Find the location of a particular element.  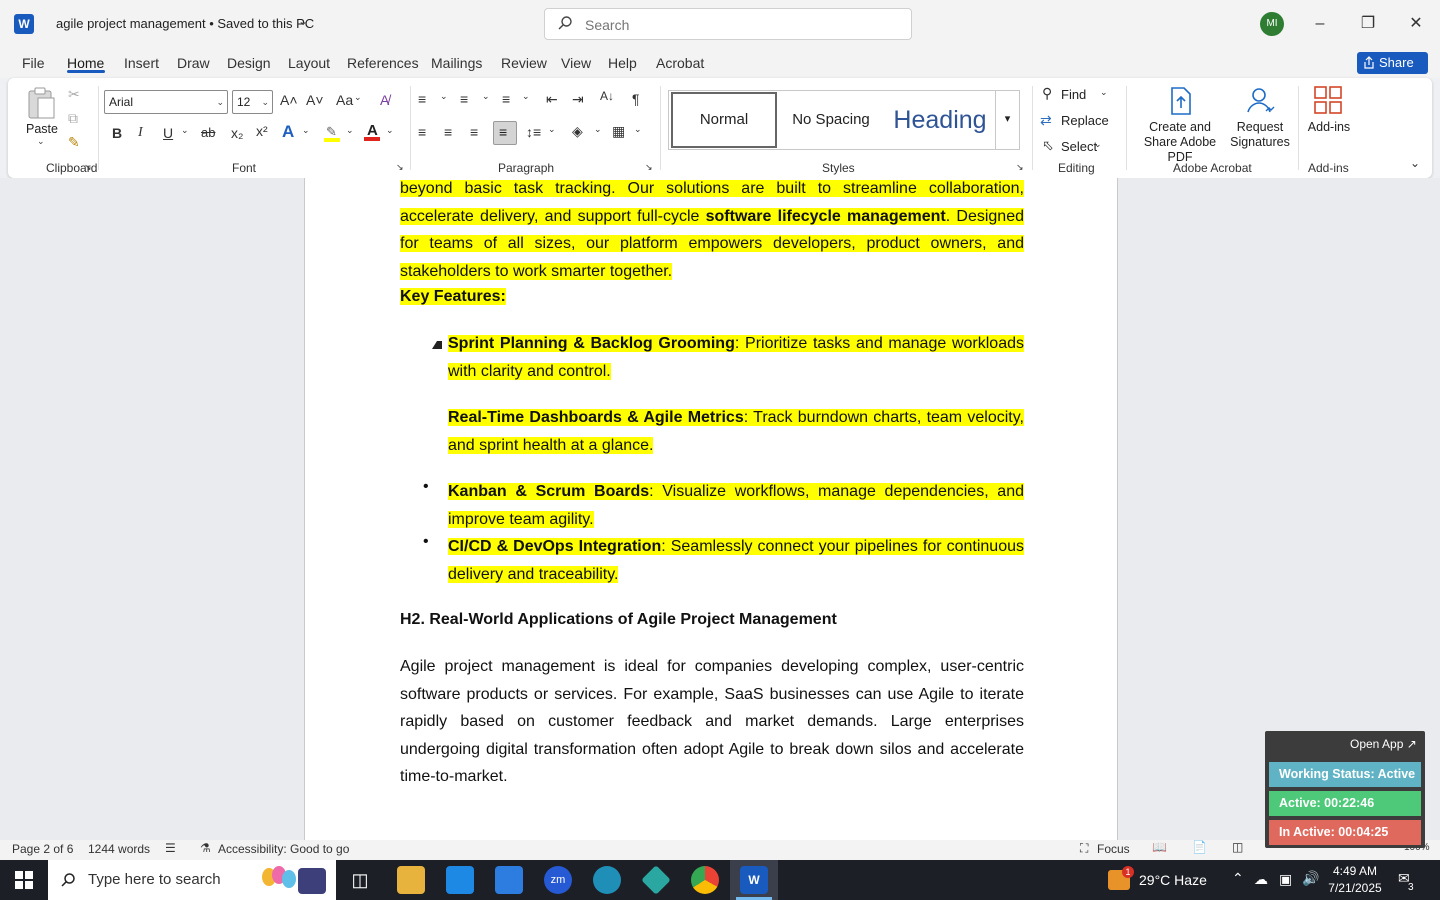

page-count: Page 2 of 6 is located at coordinates (42, 849).